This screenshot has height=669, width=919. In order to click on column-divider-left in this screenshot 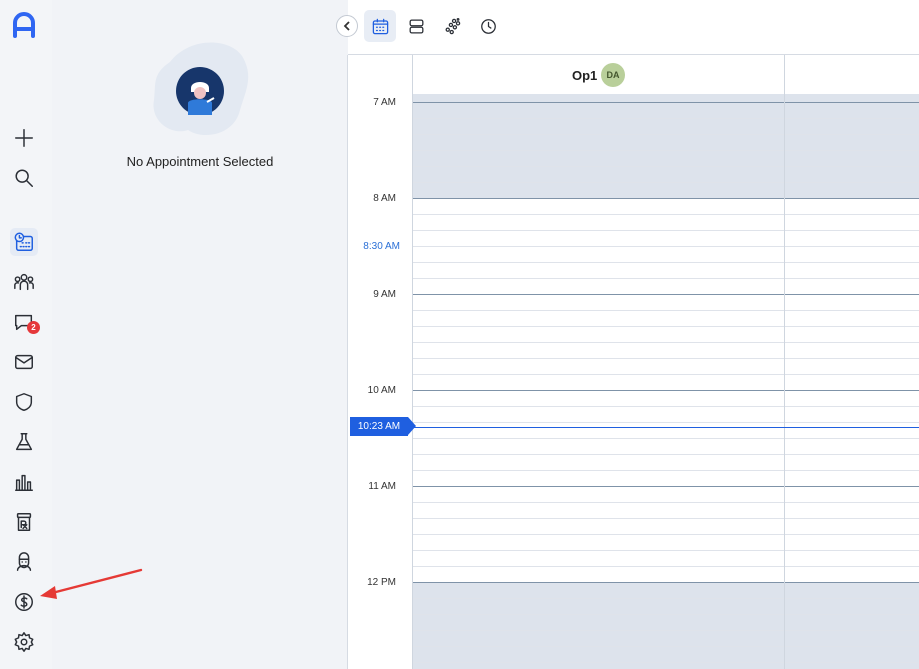, I will do `click(412, 362)`.